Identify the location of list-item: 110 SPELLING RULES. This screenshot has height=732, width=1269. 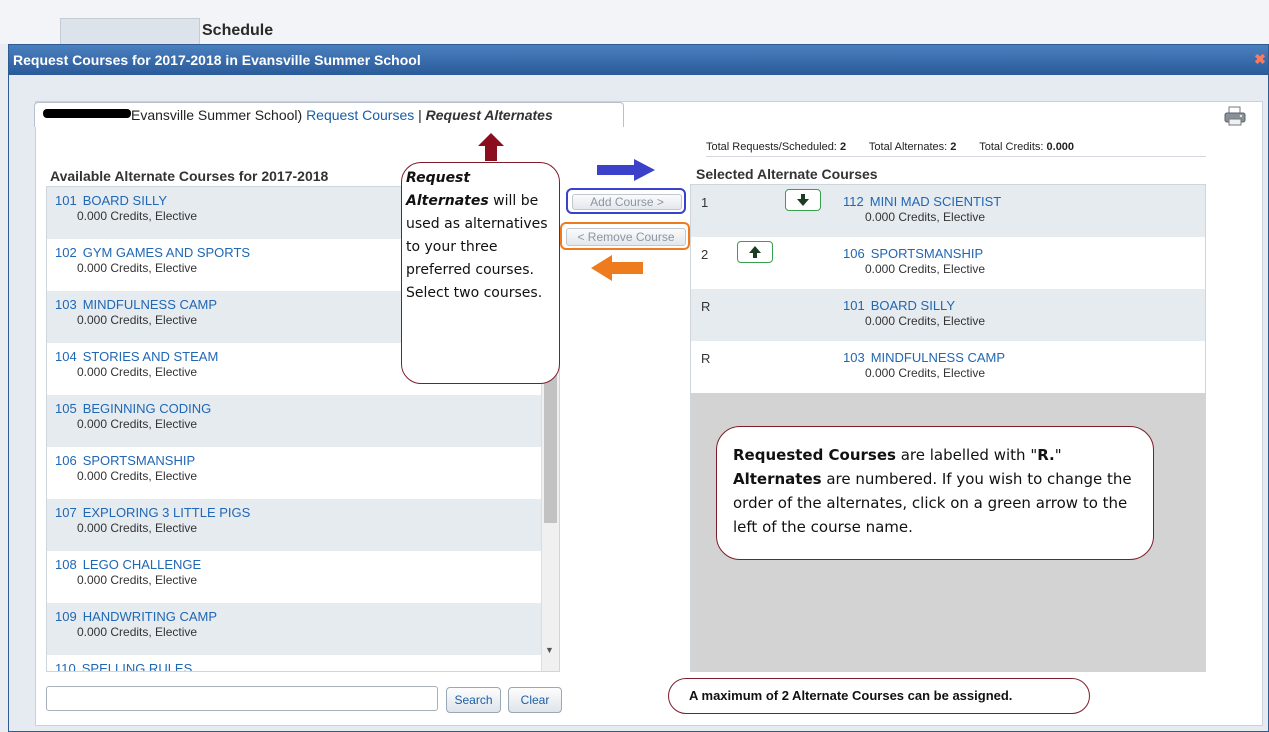
(294, 663).